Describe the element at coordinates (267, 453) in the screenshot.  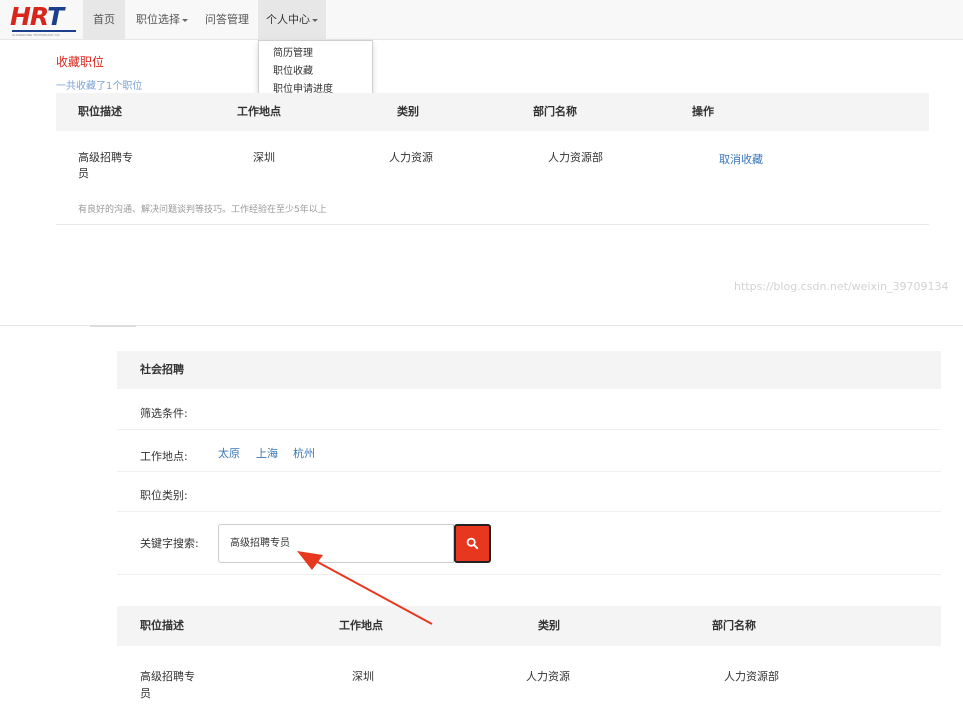
I see `location-option-shanghai: 上海` at that location.